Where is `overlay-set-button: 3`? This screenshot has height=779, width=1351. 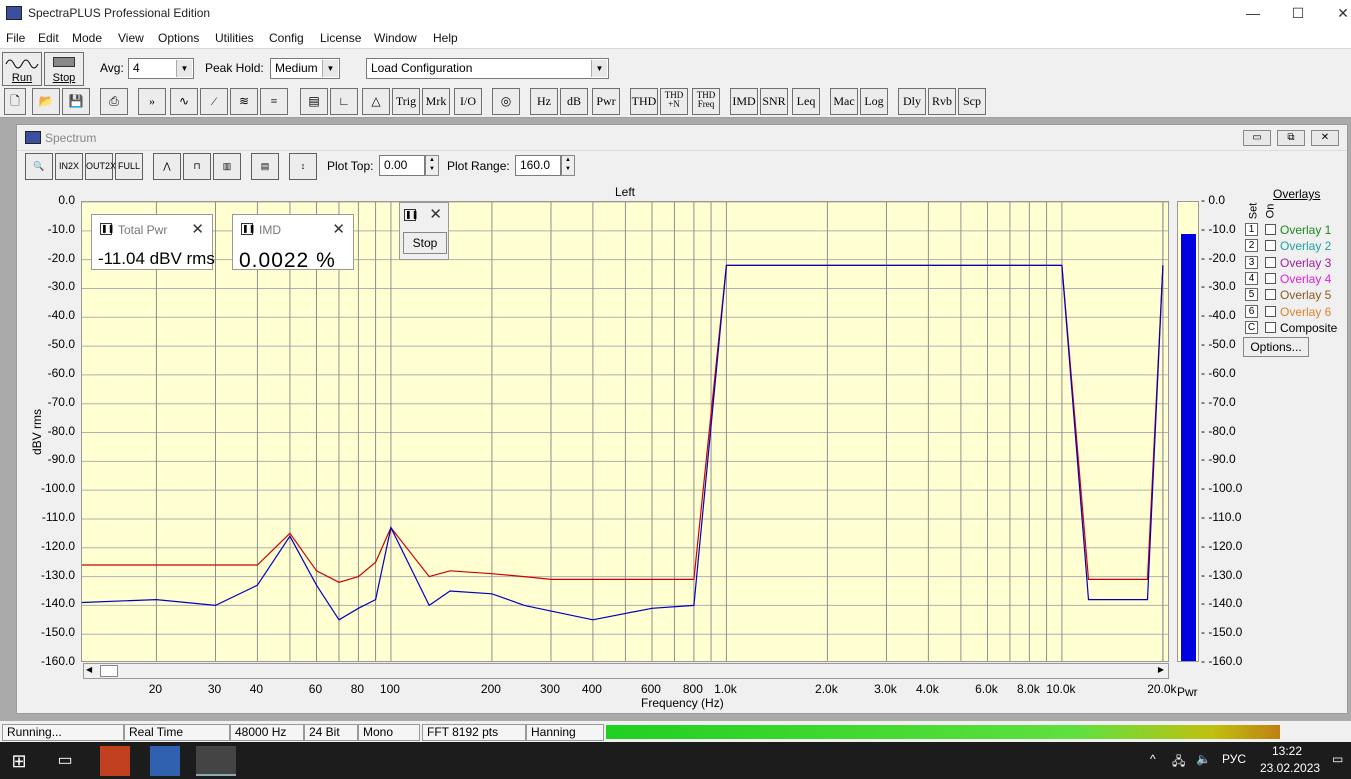 overlay-set-button: 3 is located at coordinates (1251, 262).